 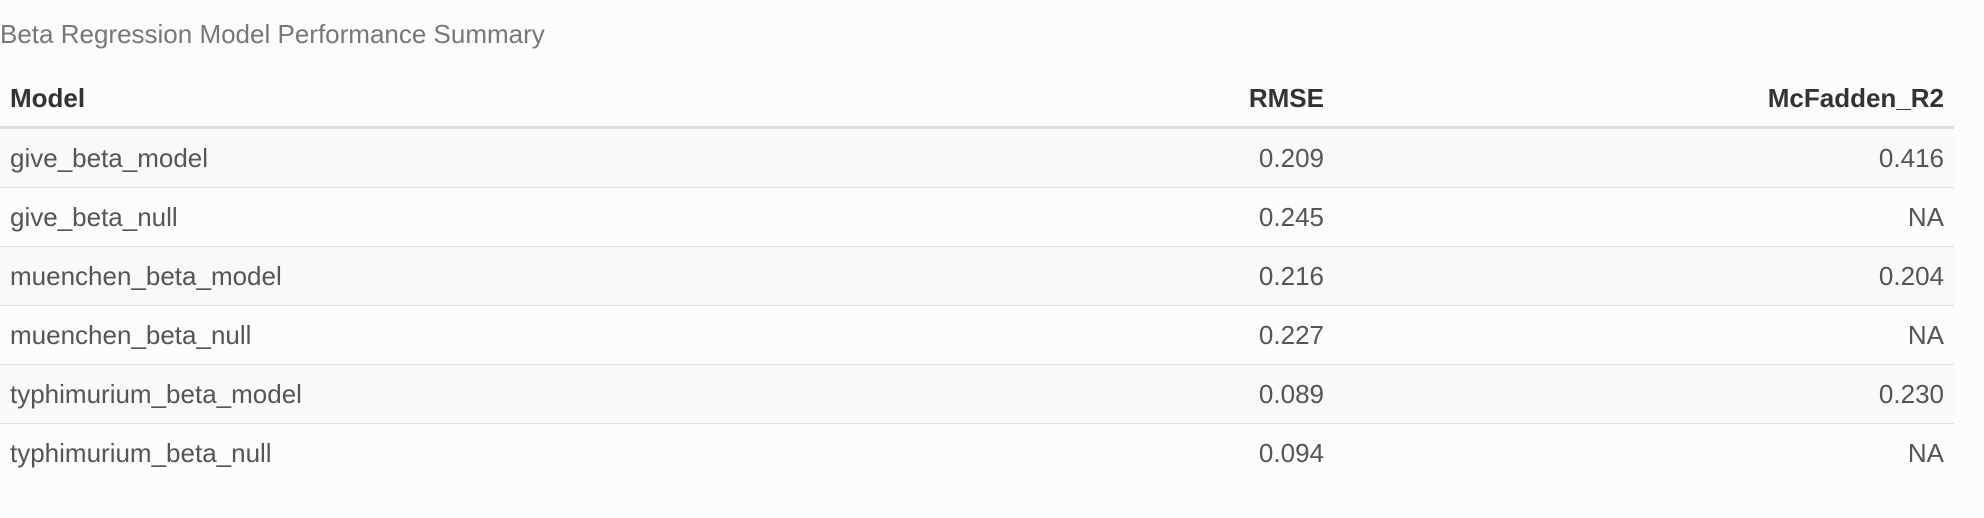 I want to click on cell-rmse: 0.216, so click(x=1174, y=276).